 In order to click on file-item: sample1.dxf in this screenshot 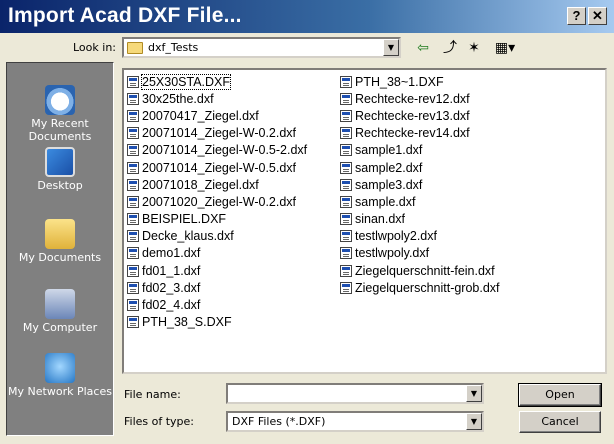, I will do `click(420, 150)`.